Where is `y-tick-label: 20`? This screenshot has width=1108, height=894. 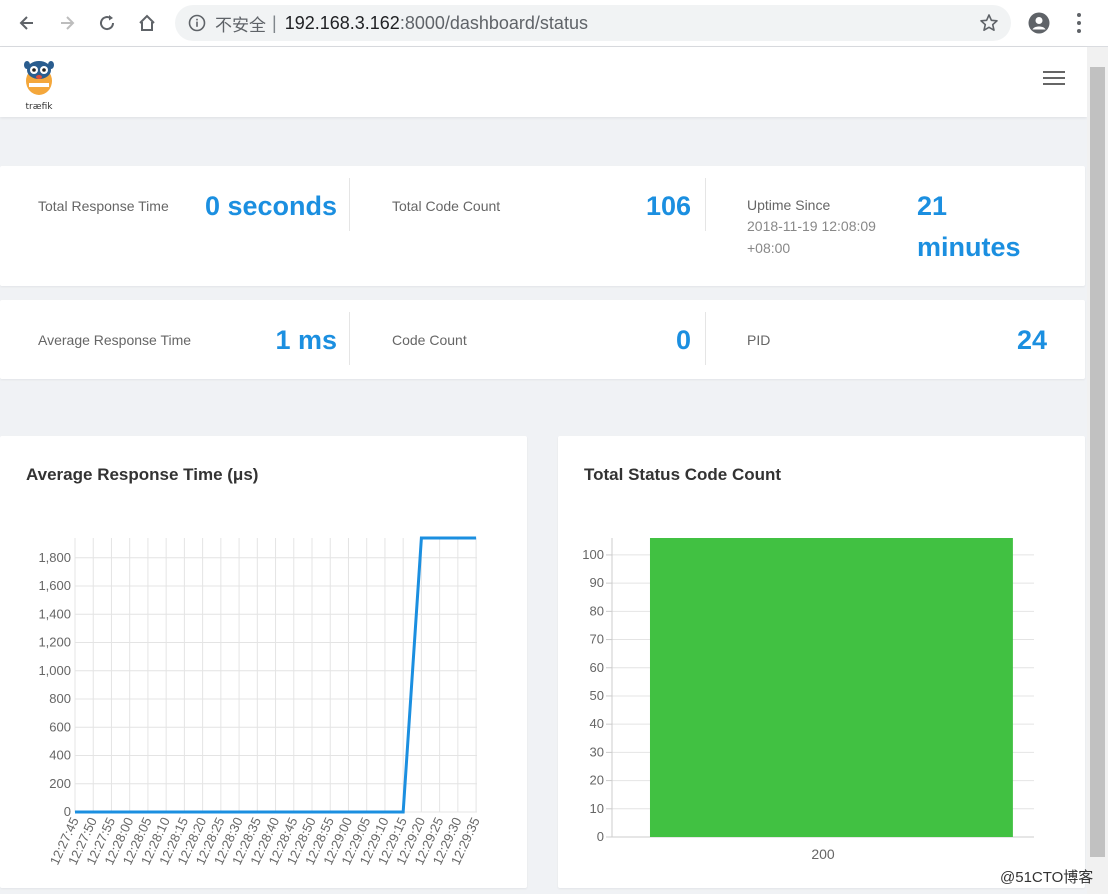 y-tick-label: 20 is located at coordinates (597, 780).